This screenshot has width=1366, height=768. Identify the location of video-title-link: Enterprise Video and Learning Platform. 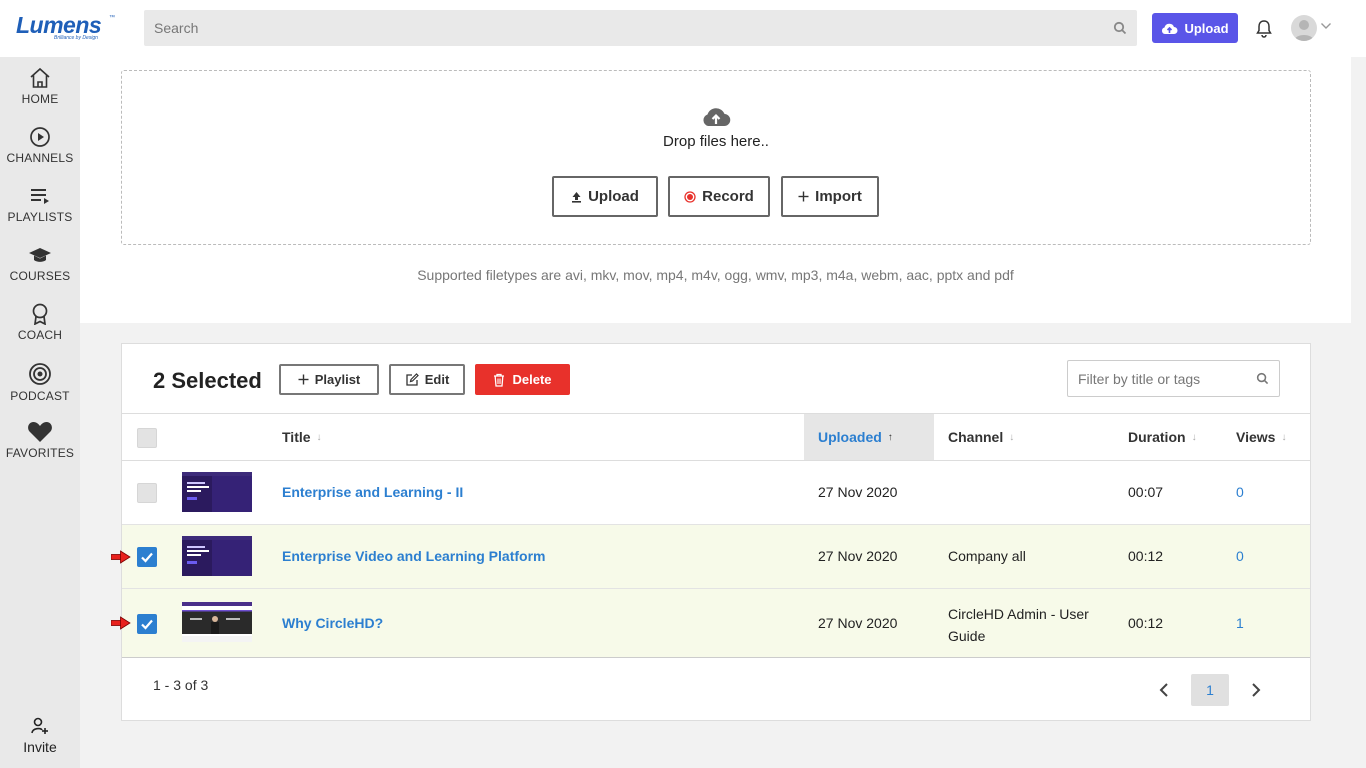
(413, 556).